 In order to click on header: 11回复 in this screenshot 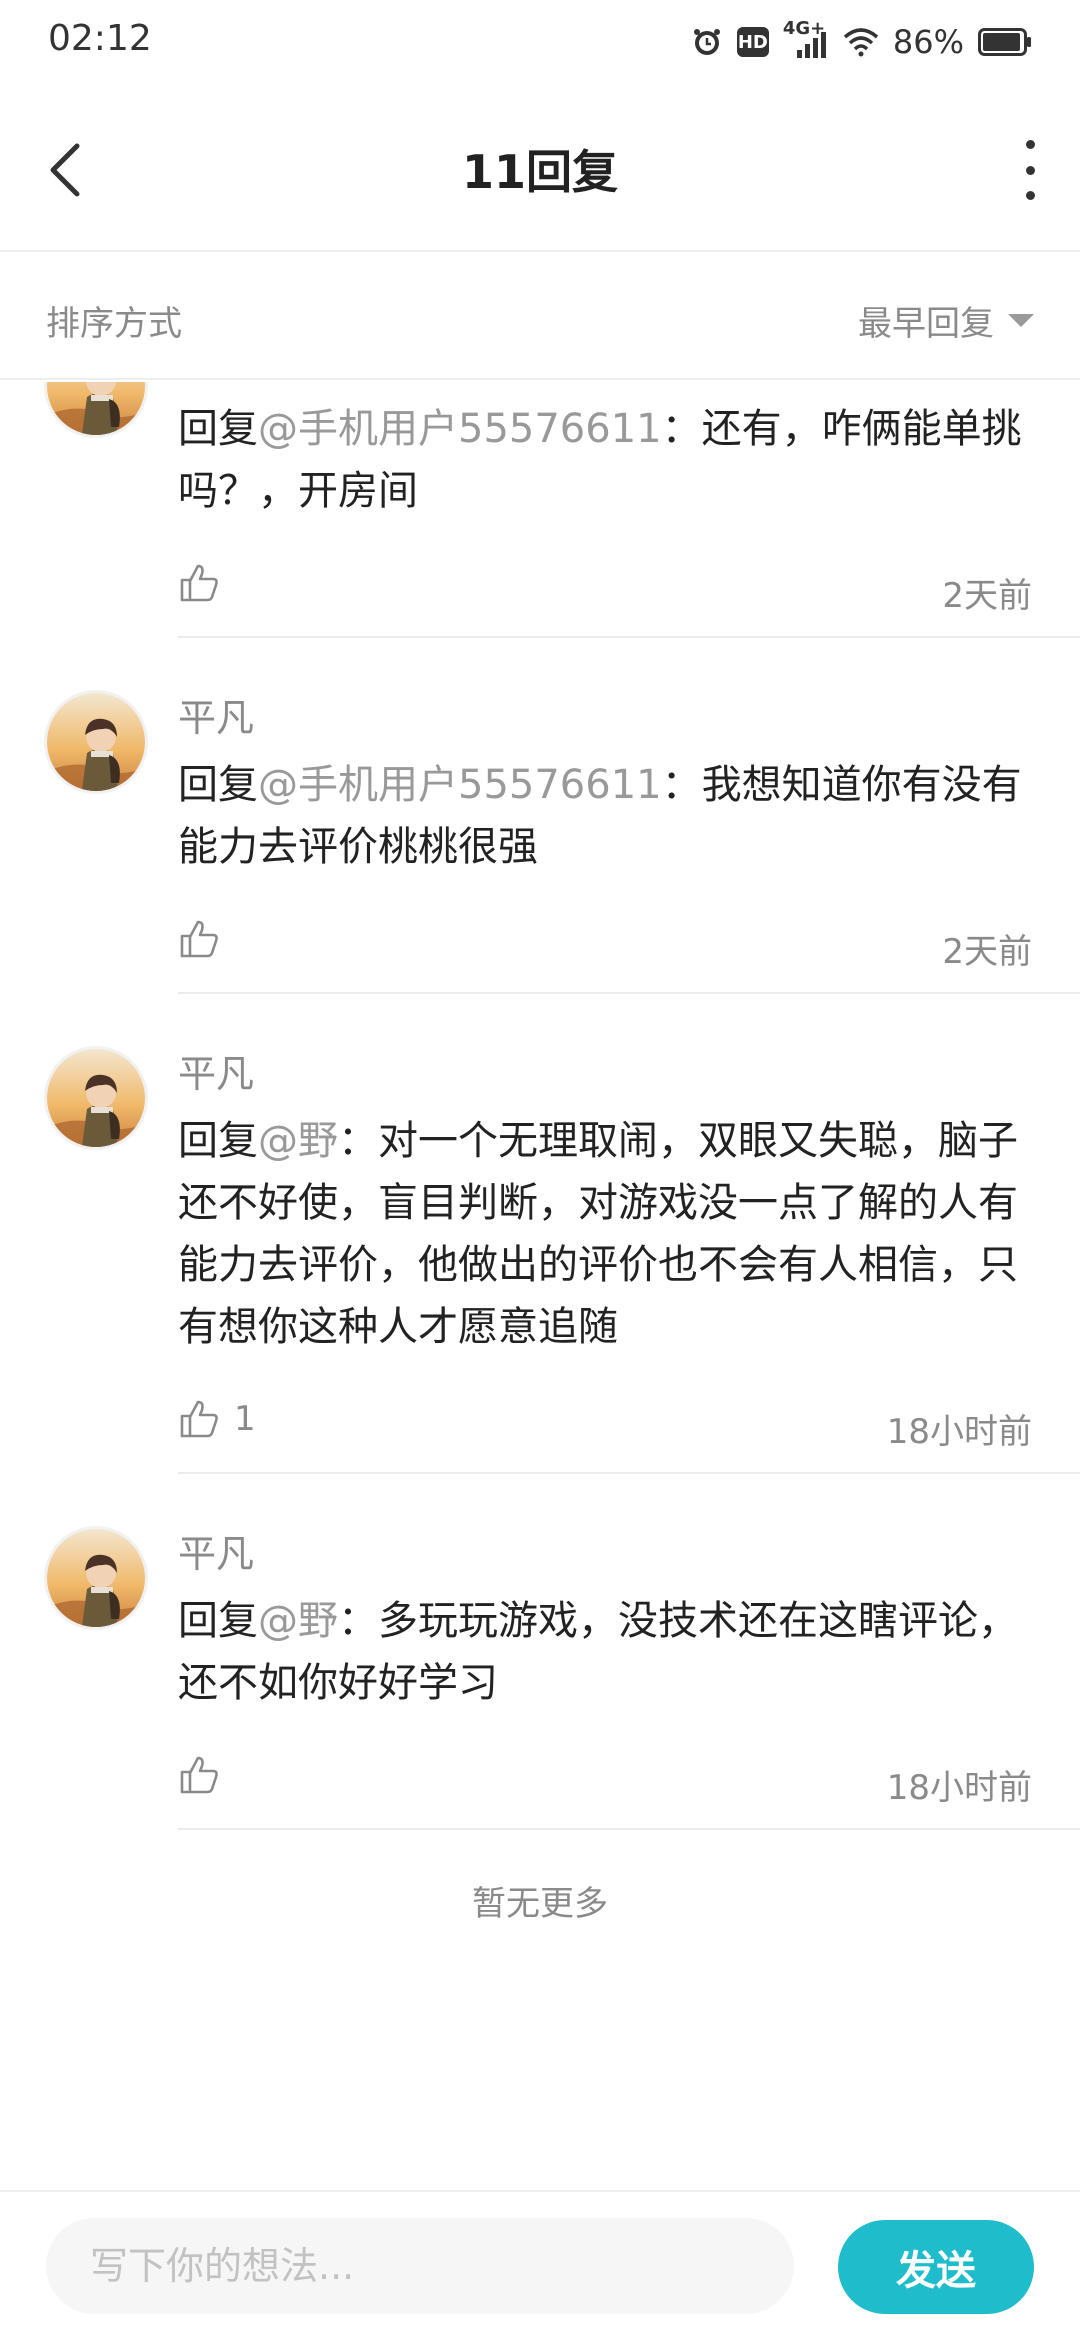, I will do `click(540, 168)`.